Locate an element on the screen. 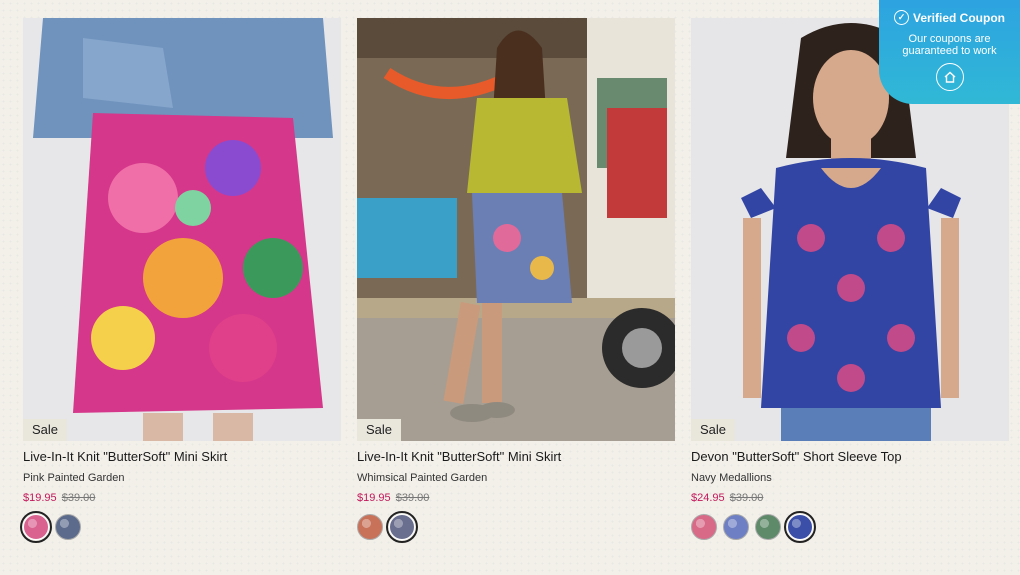  house-icon is located at coordinates (949, 77).